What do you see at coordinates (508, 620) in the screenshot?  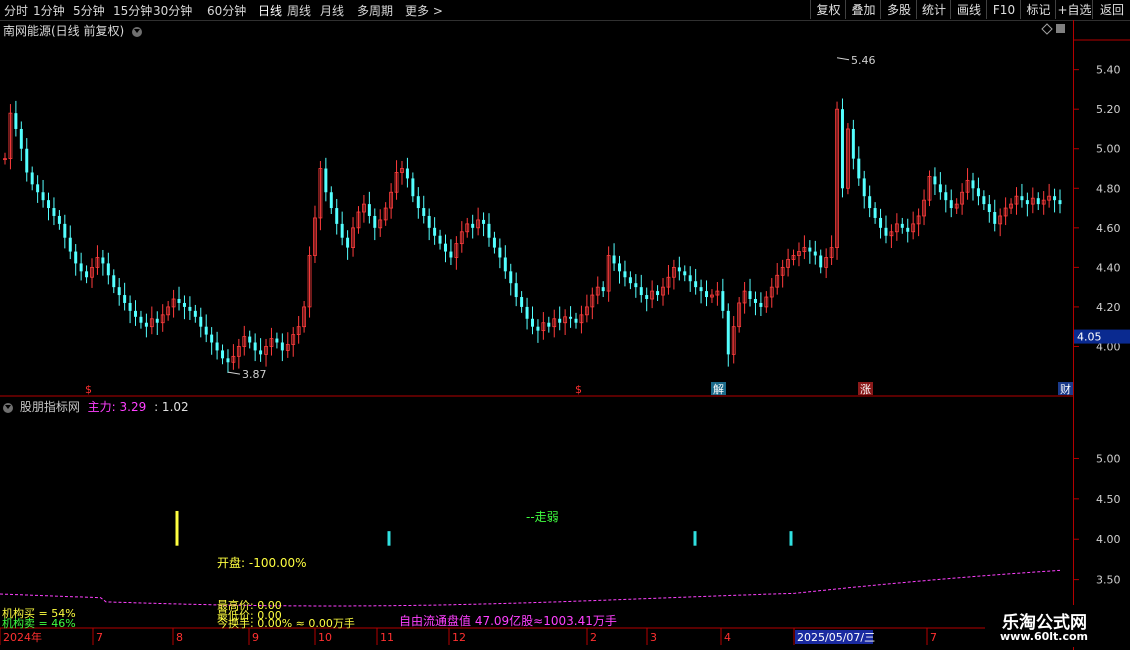 I see `float-cap-label: 自由流通盘值 47.09亿股≈1003.41万手` at bounding box center [508, 620].